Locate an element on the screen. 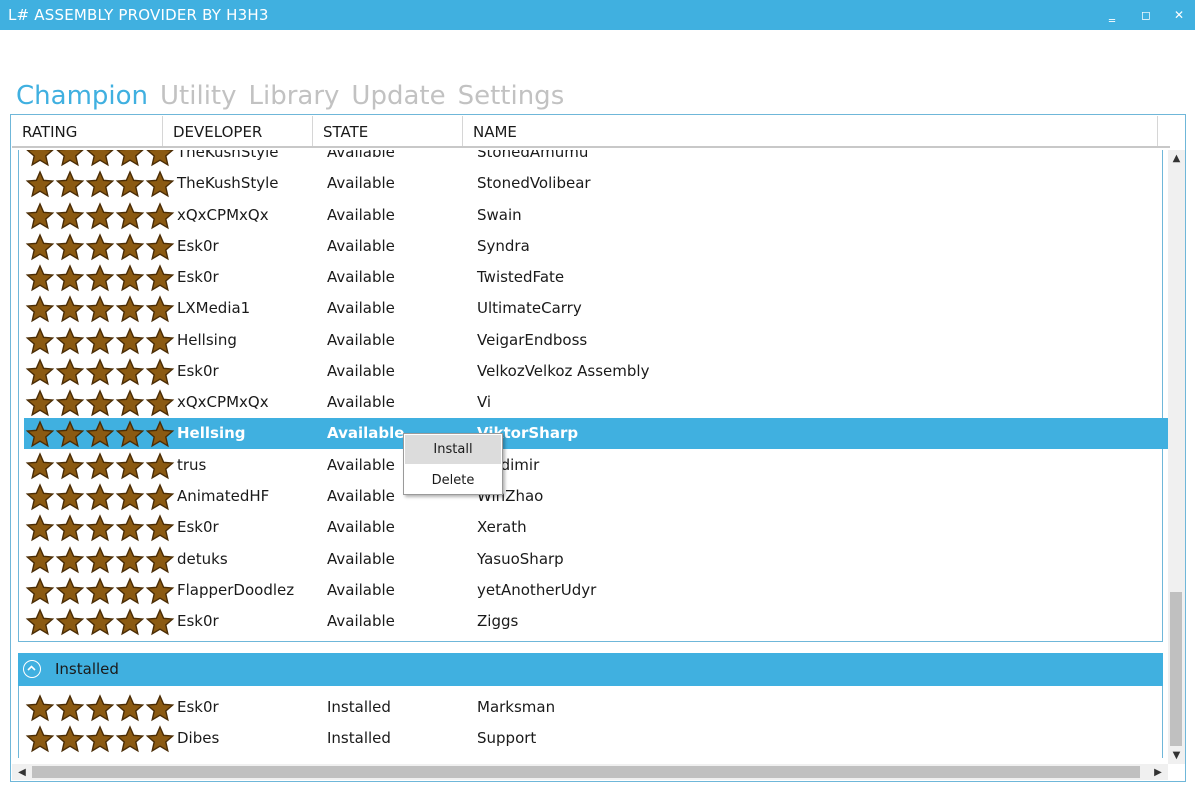  horizontal-scroll-thumb is located at coordinates (586, 772).